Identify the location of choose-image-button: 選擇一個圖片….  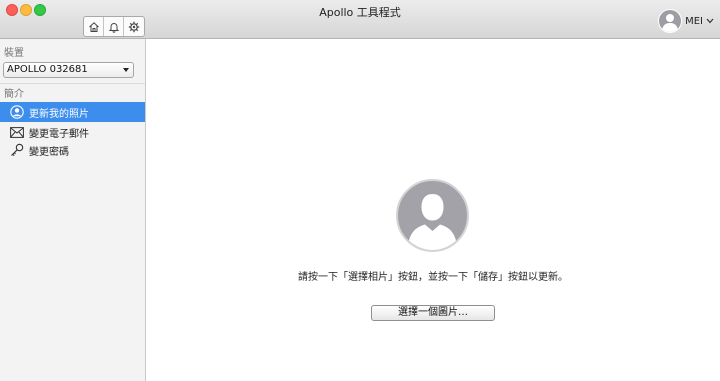
(433, 313).